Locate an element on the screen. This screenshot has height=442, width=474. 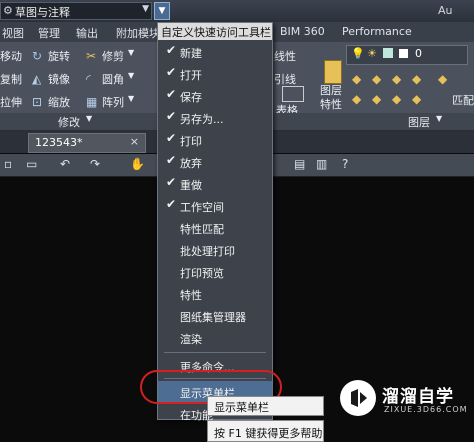
menu-item-properties: 特性 is located at coordinates (215, 294).